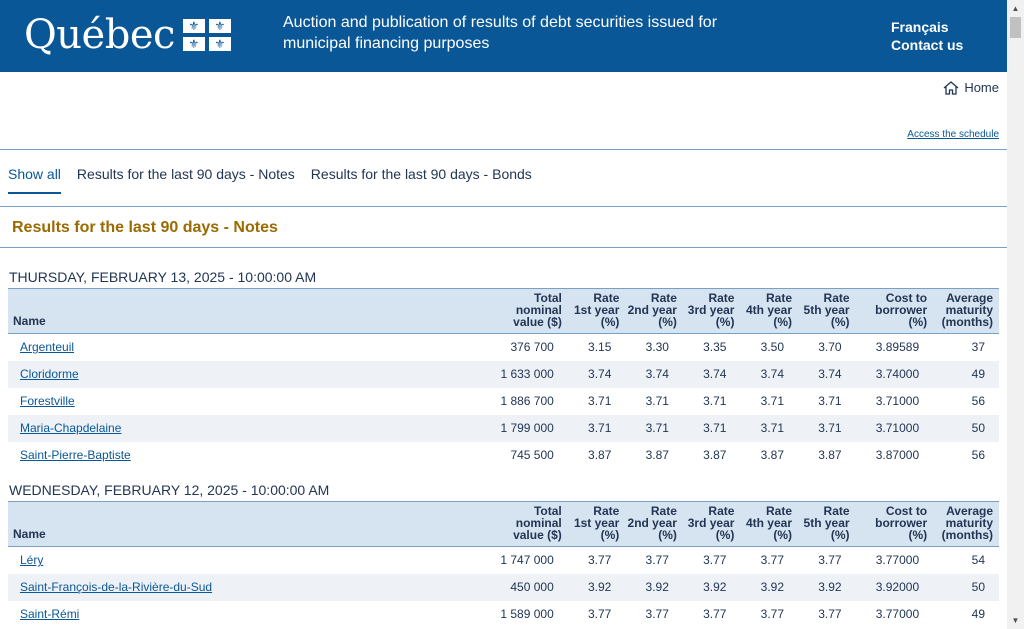  I want to click on cell-rate-year-4: 3.50, so click(772, 347).